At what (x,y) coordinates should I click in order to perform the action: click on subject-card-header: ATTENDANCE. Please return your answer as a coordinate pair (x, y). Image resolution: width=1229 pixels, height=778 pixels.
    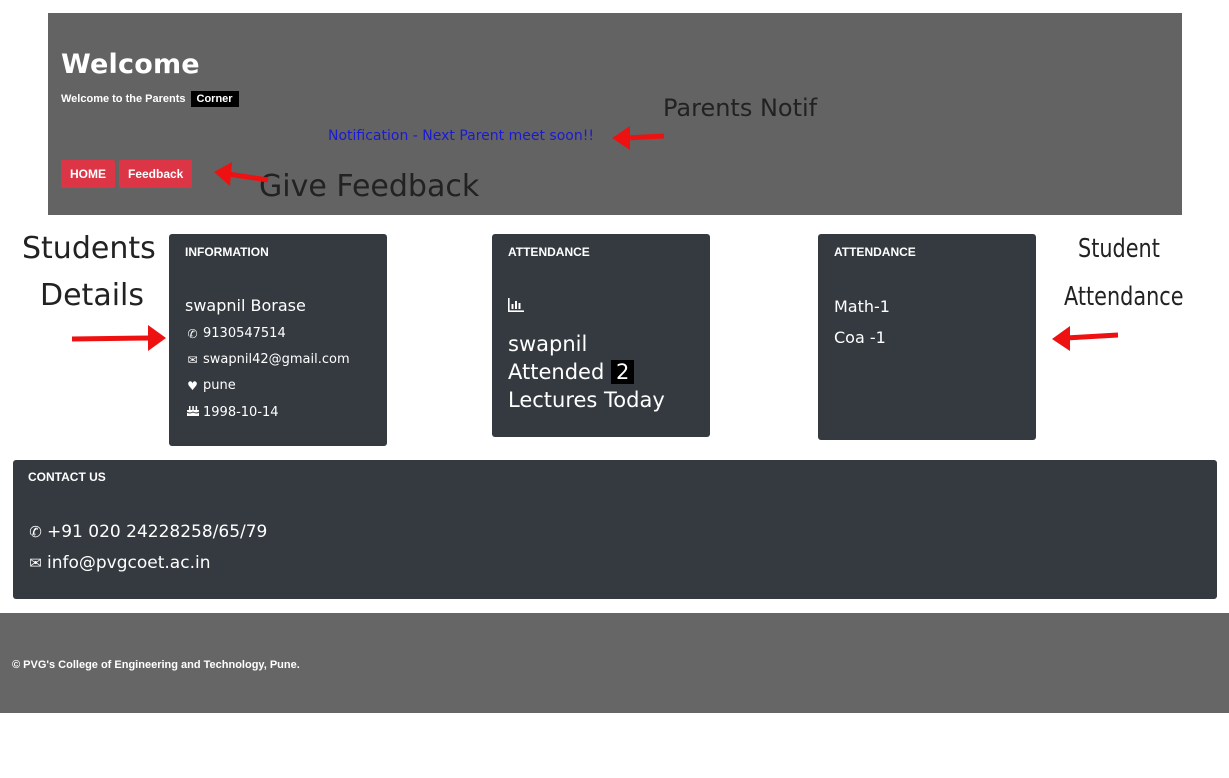
    Looking at the image, I should click on (875, 252).